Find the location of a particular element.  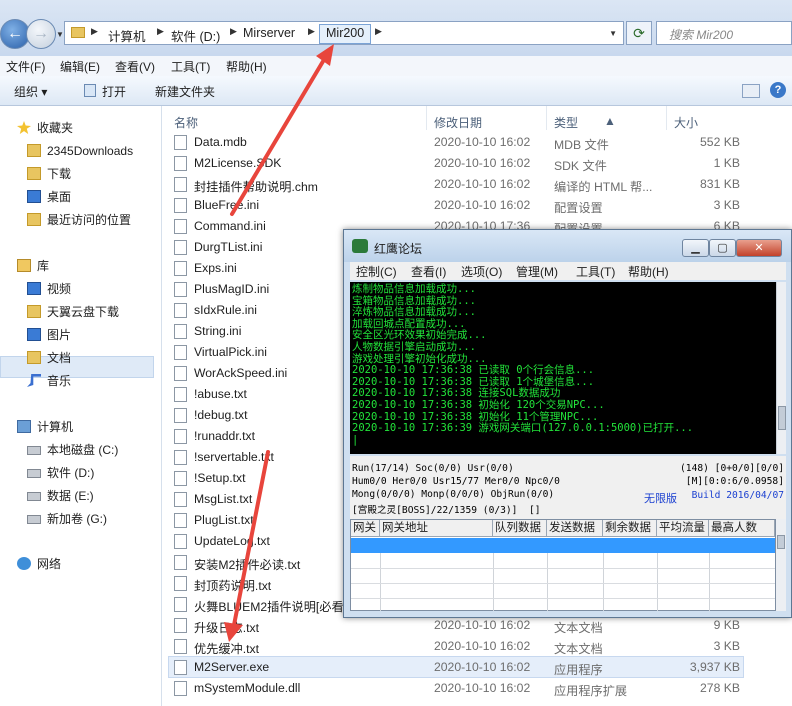

nav-network: 网络 is located at coordinates (39, 564).